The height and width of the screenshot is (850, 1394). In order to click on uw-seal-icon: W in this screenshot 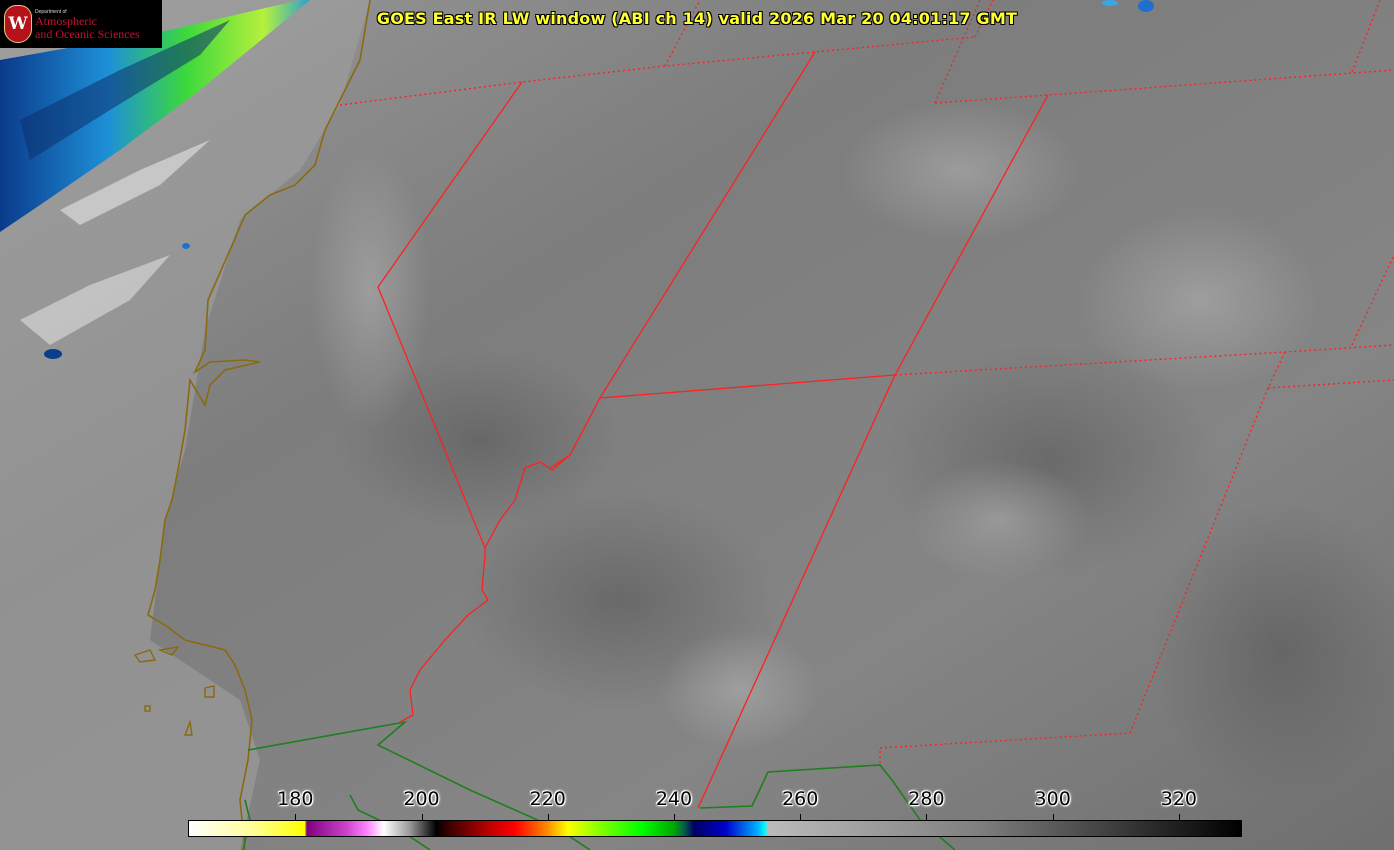, I will do `click(18, 24)`.